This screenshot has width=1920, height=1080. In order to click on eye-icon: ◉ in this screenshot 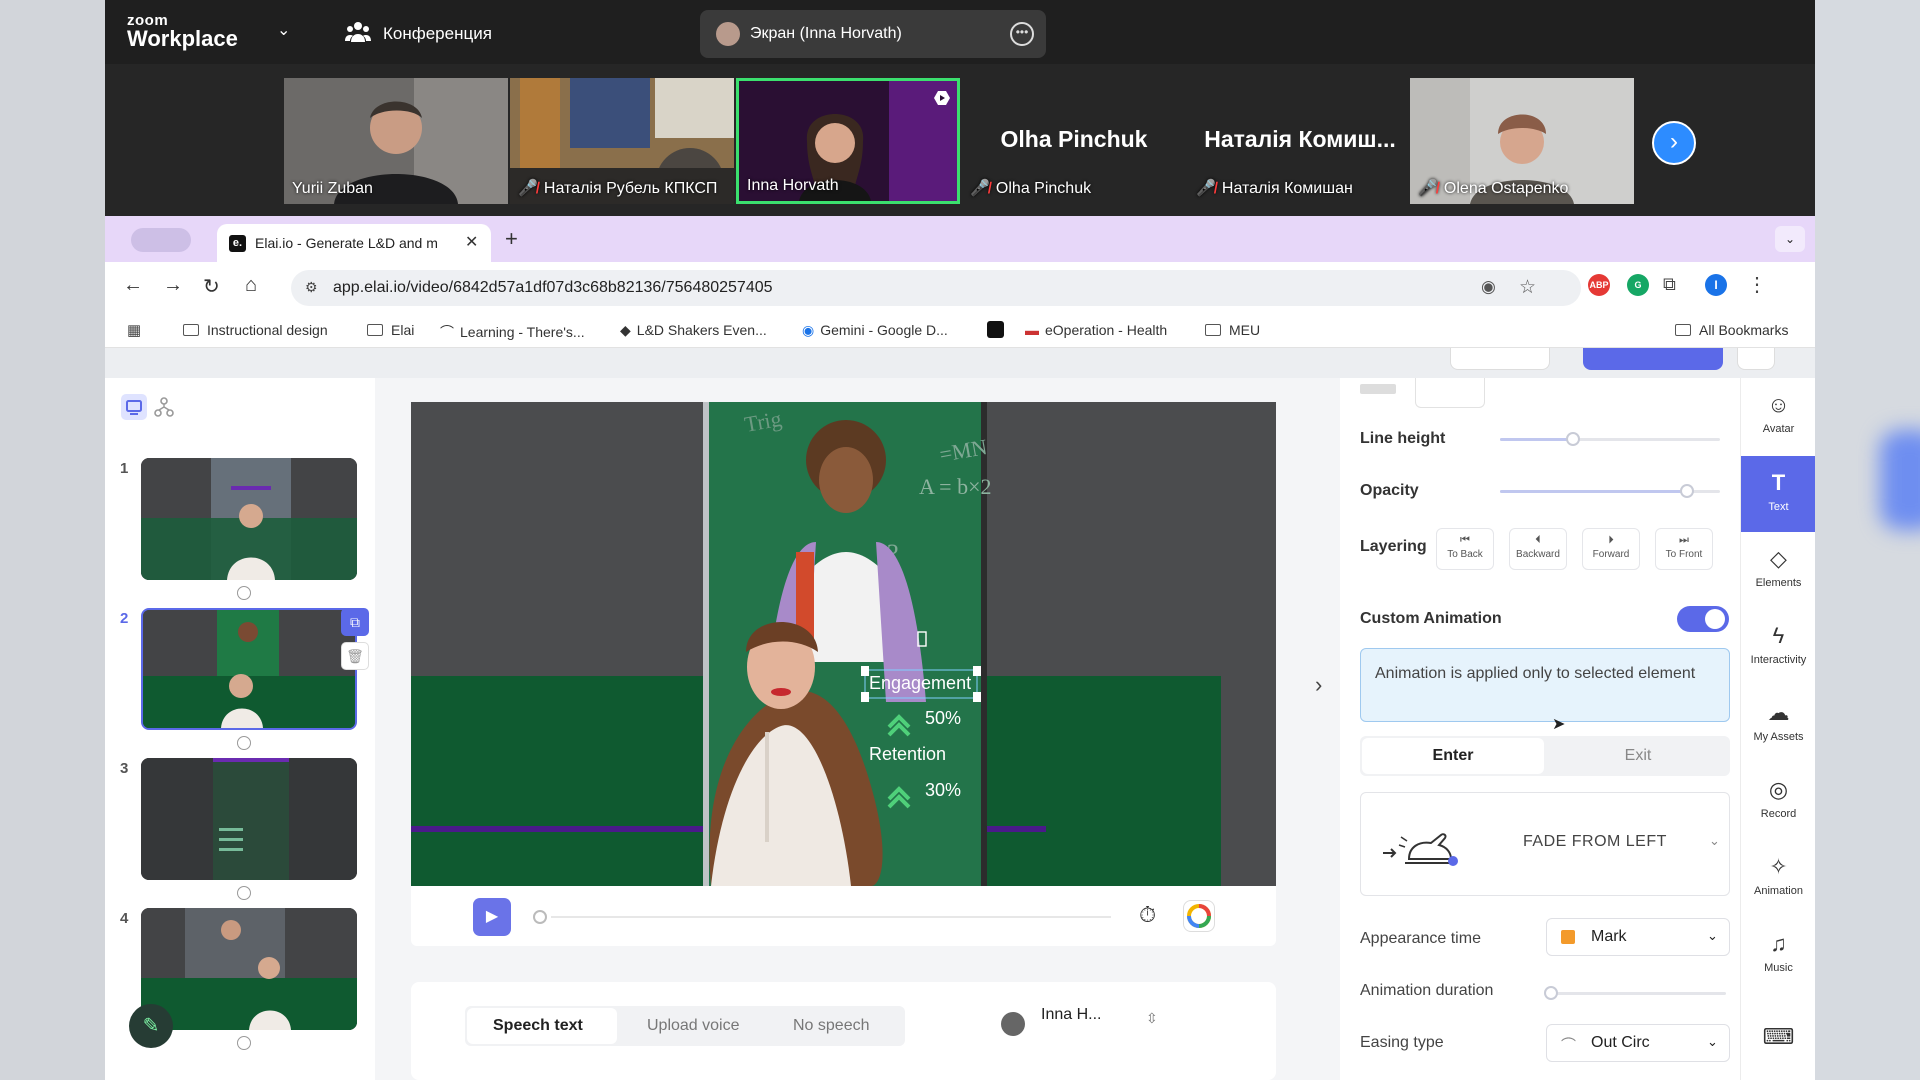, I will do `click(1488, 287)`.